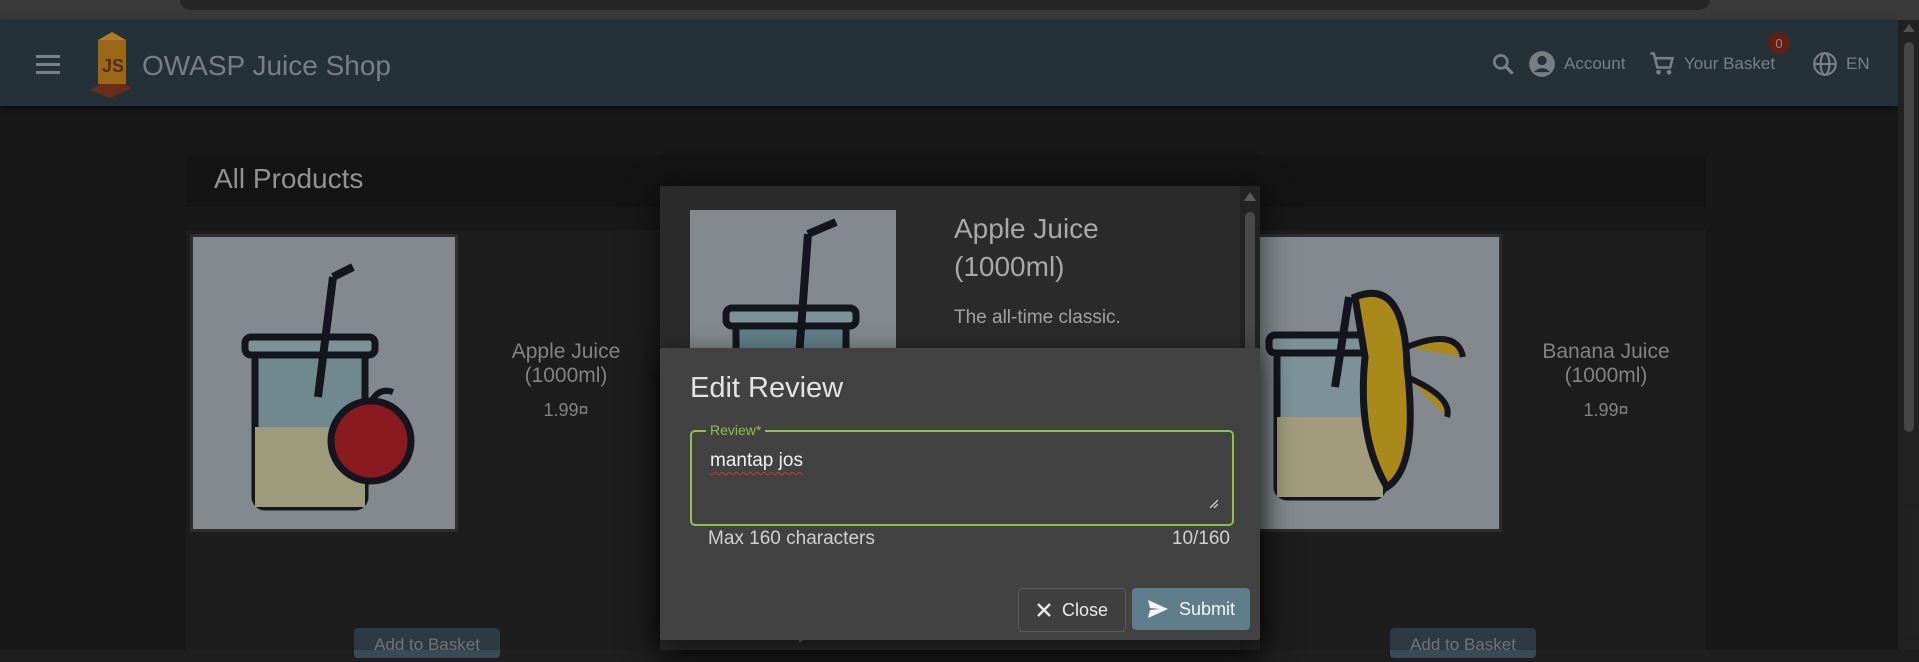 This screenshot has height=662, width=1919. I want to click on product-details-description: The all-time classic., so click(1037, 317).